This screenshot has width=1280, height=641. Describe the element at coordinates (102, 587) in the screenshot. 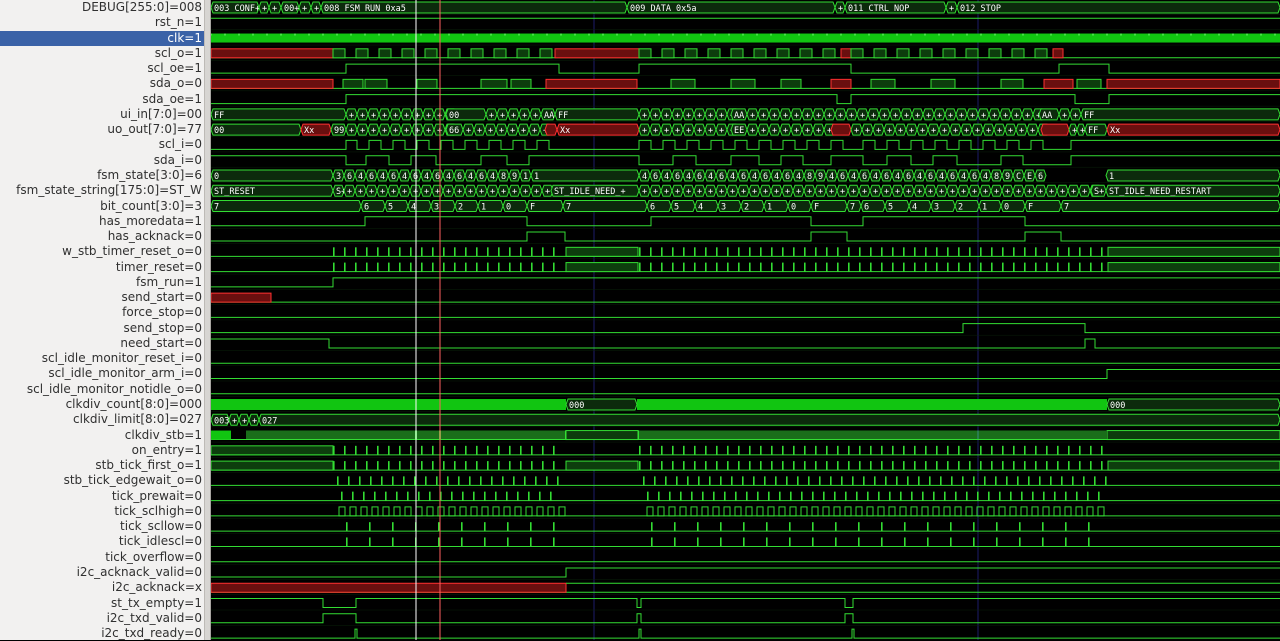

I see `signal-row-i2c-acknack: i2c_acknack=x` at that location.